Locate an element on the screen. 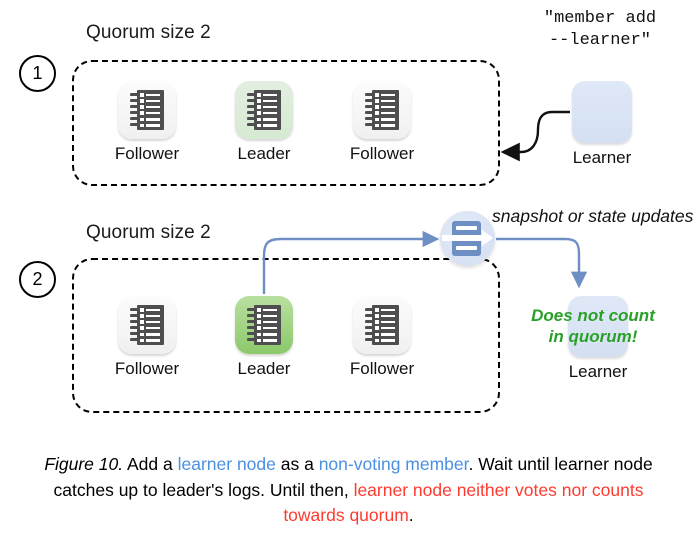  snapshot-sync-icon is located at coordinates (467, 238).